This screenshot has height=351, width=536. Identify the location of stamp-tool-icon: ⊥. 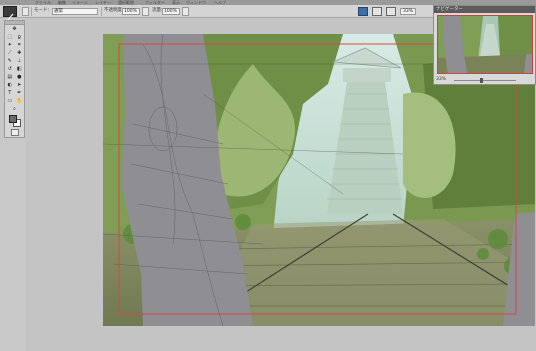
(19, 61).